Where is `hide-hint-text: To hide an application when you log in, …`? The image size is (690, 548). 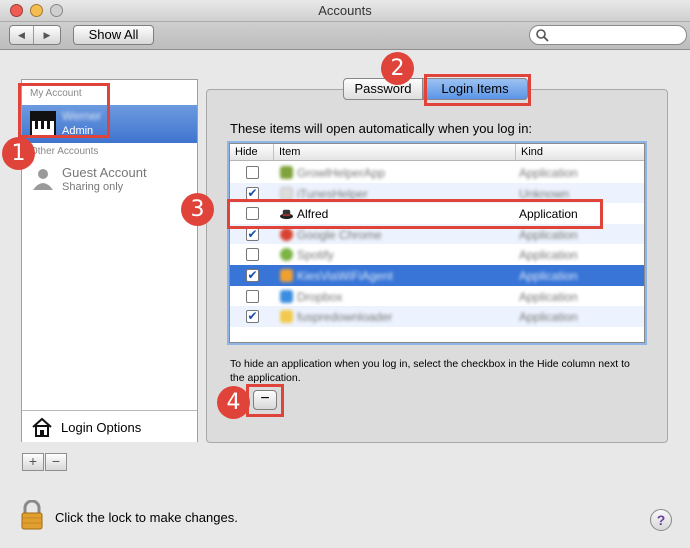 hide-hint-text: To hide an application when you log in, … is located at coordinates (430, 371).